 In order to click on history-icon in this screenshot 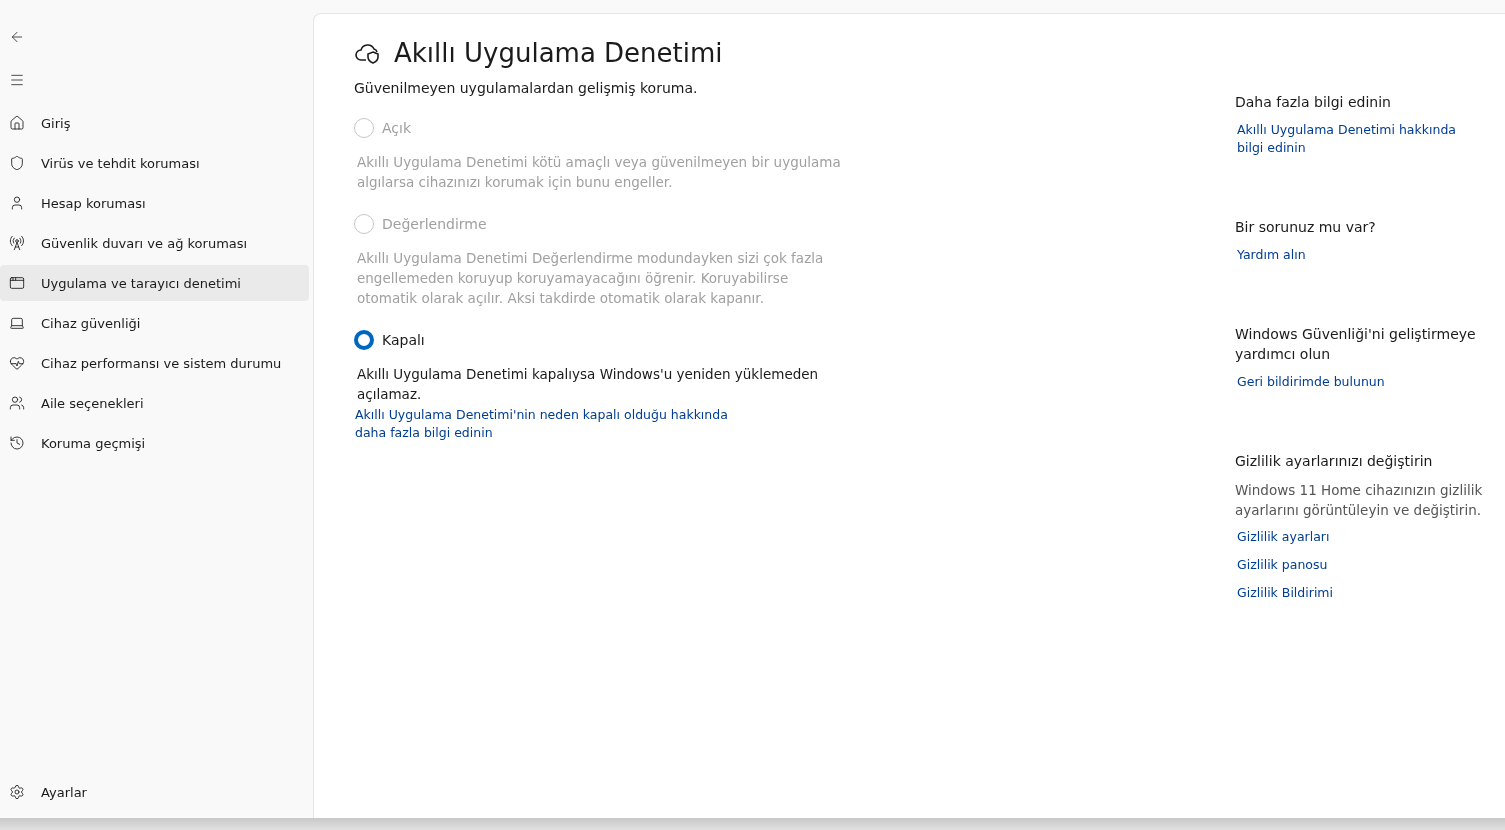, I will do `click(17, 443)`.